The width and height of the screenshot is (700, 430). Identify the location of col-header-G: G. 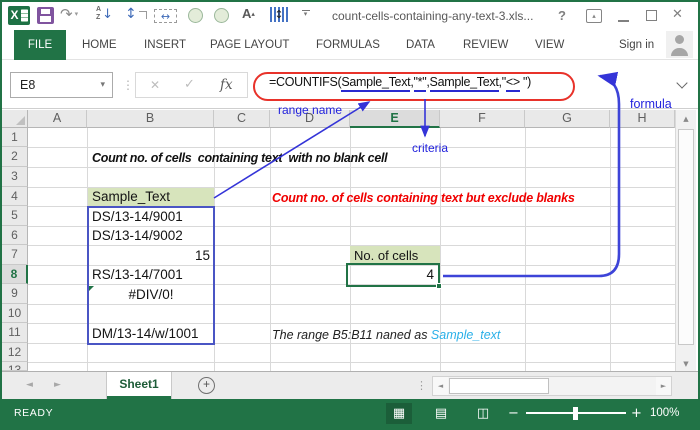
(567, 119).